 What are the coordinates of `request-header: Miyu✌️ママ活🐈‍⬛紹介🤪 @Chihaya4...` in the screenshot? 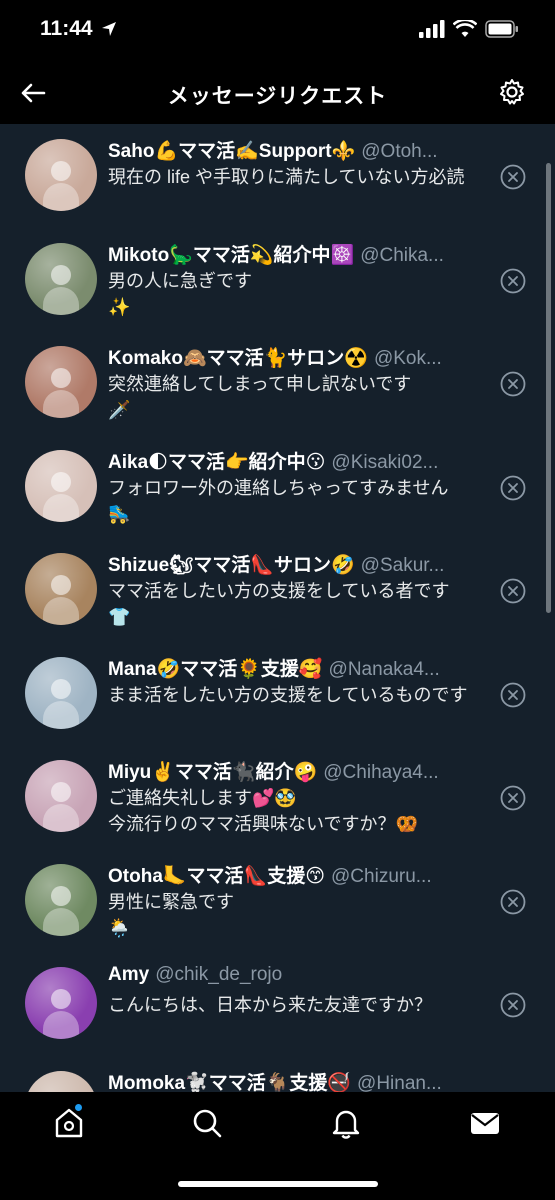 It's located at (294, 770).